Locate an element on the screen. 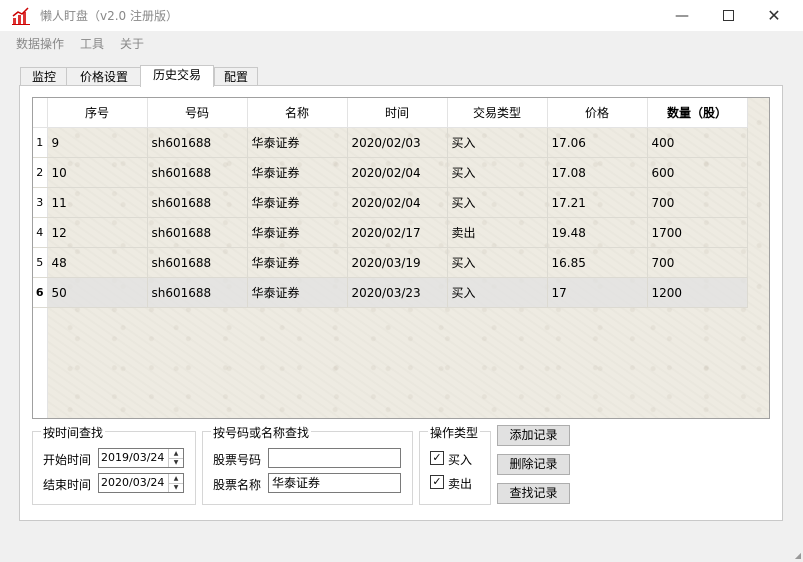 The image size is (803, 562). cell-seq: 48 is located at coordinates (97, 262).